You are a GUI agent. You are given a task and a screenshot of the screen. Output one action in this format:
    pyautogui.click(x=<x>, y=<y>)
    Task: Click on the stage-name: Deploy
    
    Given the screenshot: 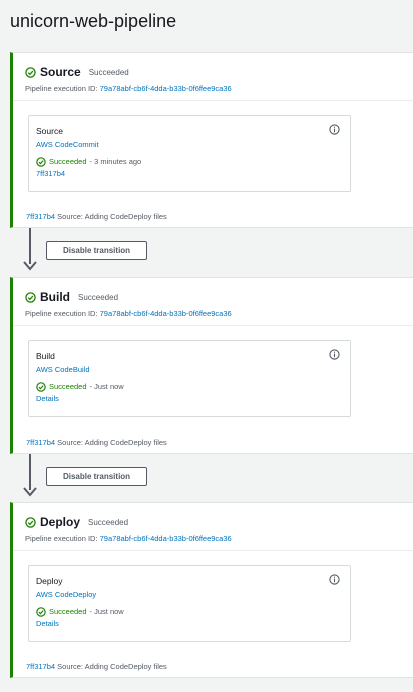 What is the action you would take?
    pyautogui.click(x=60, y=522)
    